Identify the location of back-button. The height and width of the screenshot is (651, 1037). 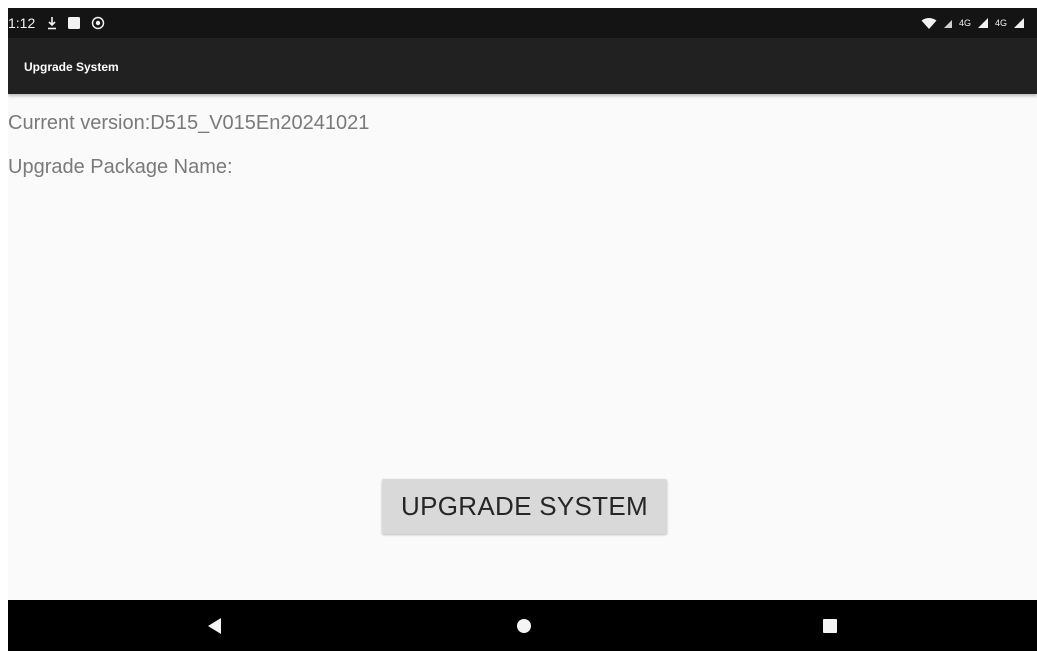
(214, 625).